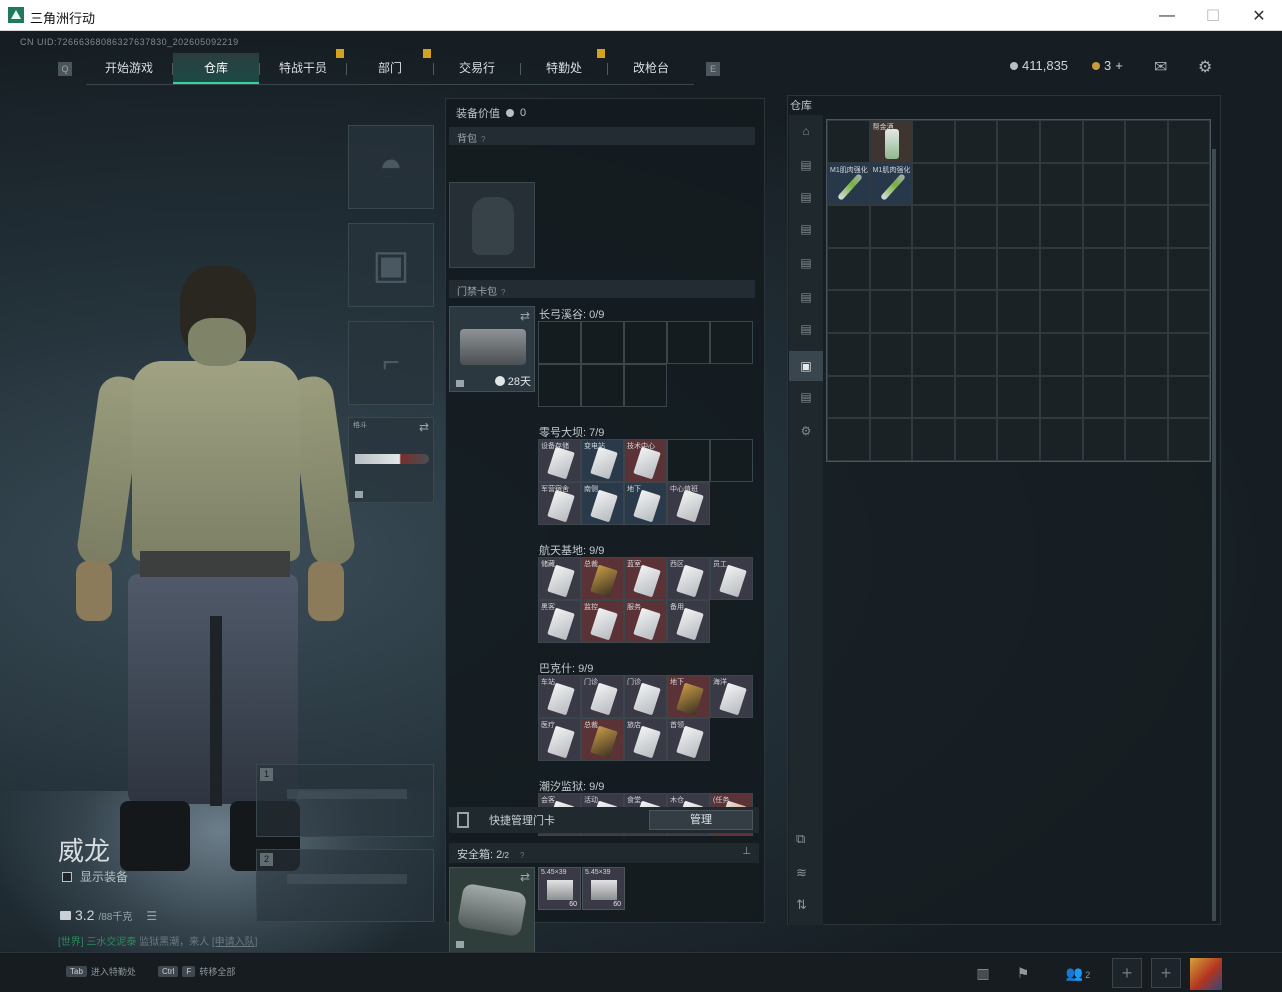 The image size is (1282, 992). What do you see at coordinates (559, 739) in the screenshot?
I see `keycard-item: 医疗` at bounding box center [559, 739].